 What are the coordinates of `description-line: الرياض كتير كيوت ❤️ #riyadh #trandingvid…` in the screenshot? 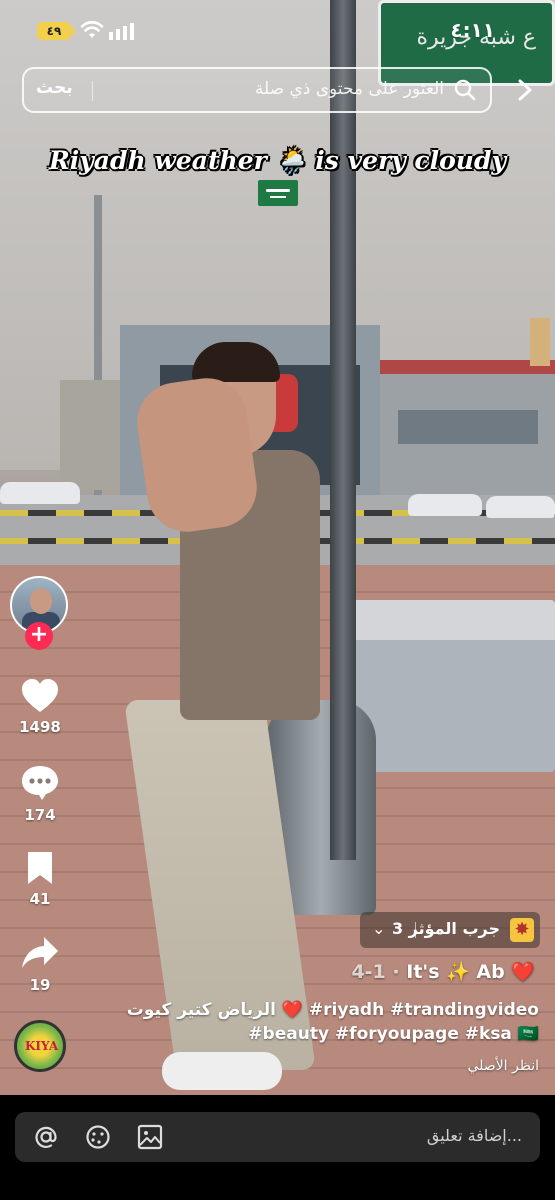 It's located at (332, 1010).